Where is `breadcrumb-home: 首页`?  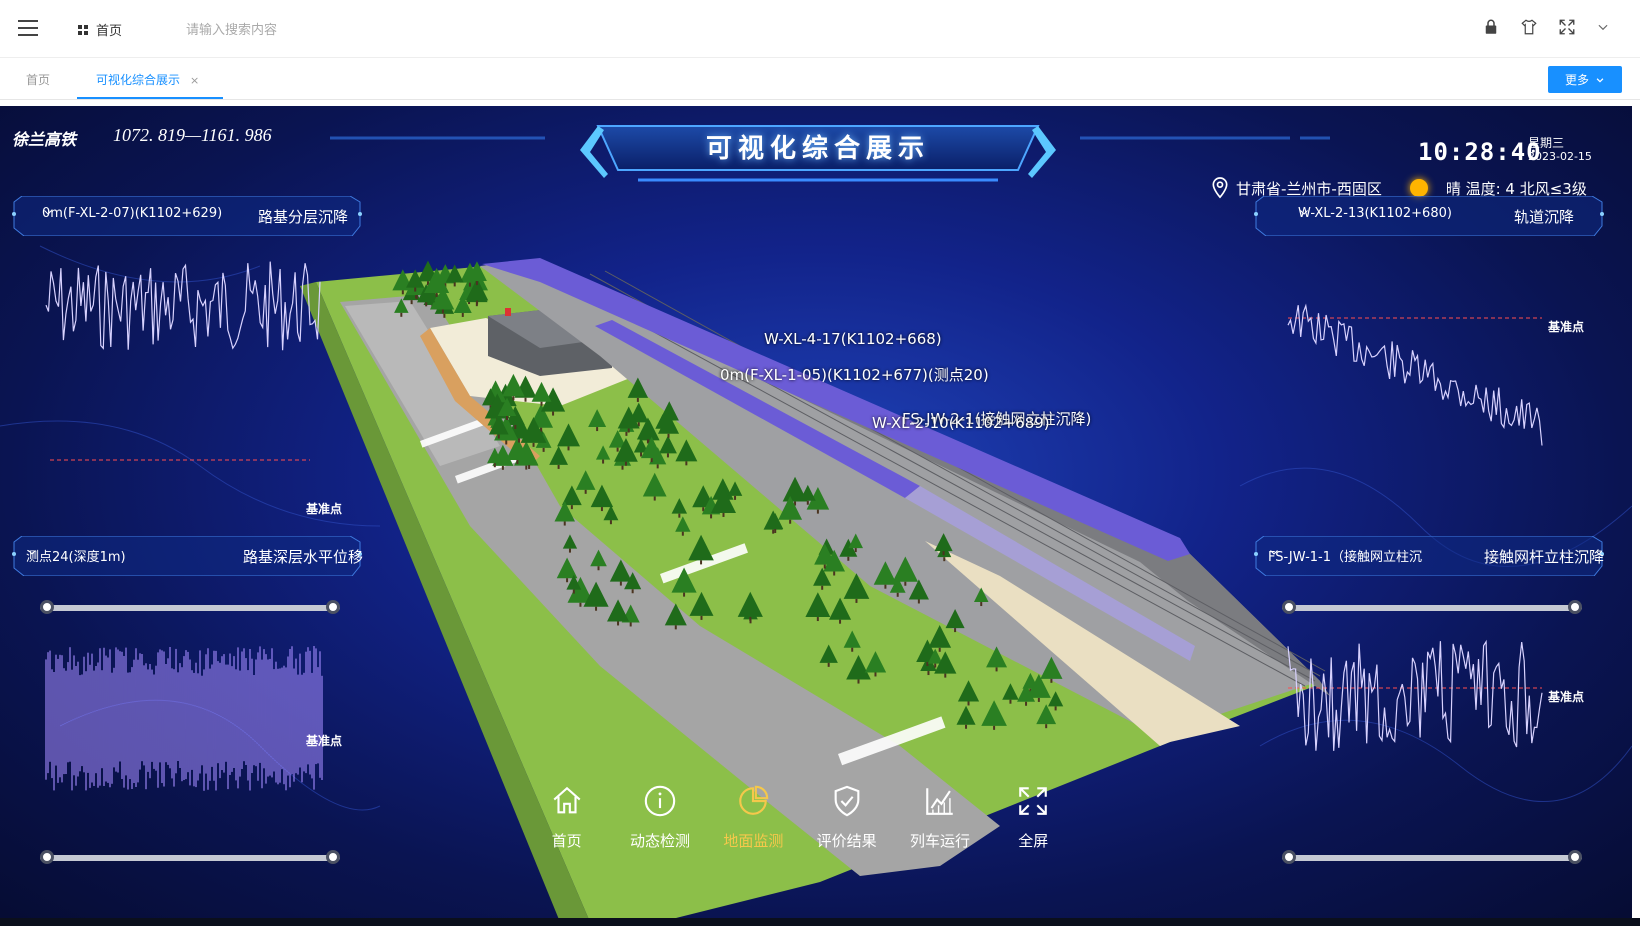
breadcrumb-home: 首页 is located at coordinates (109, 29).